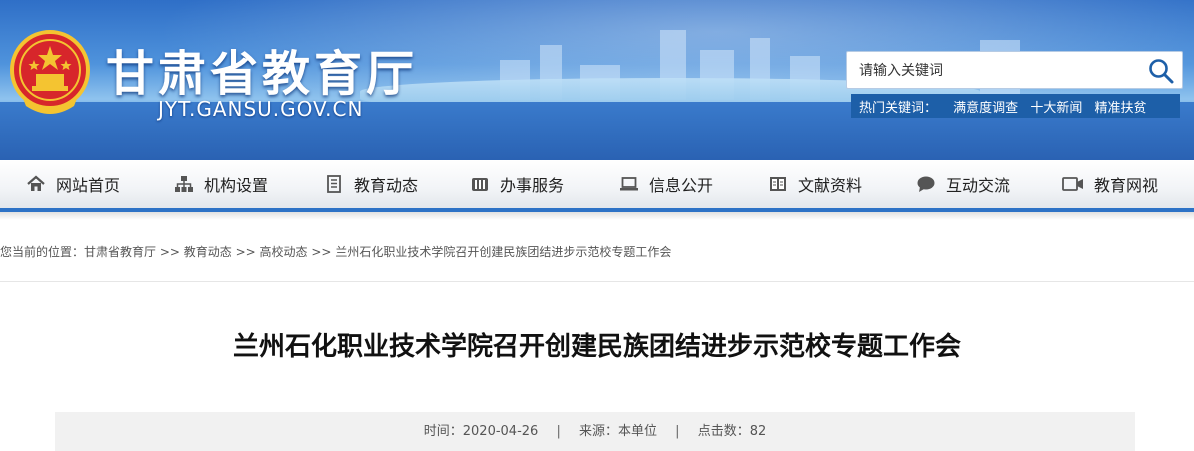  I want to click on nav-item-label: 机构设置, so click(236, 185).